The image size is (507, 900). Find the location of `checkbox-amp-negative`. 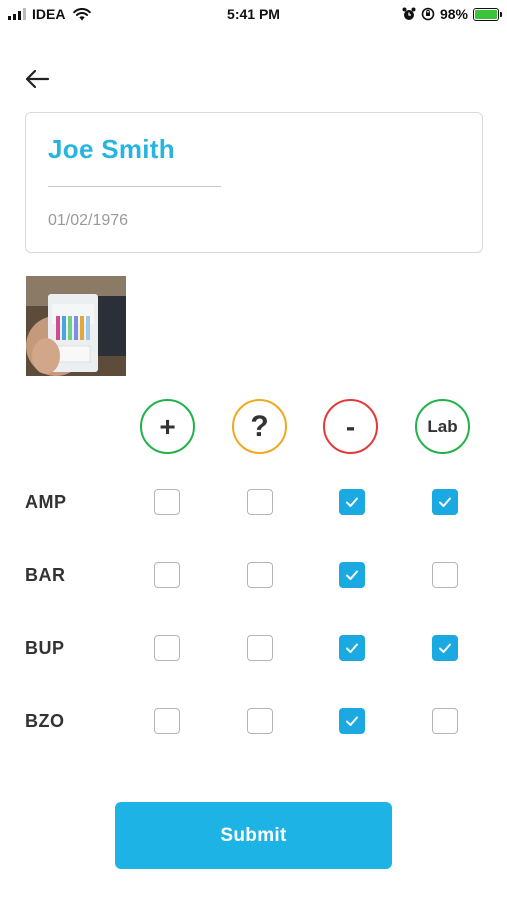

checkbox-amp-negative is located at coordinates (352, 502).